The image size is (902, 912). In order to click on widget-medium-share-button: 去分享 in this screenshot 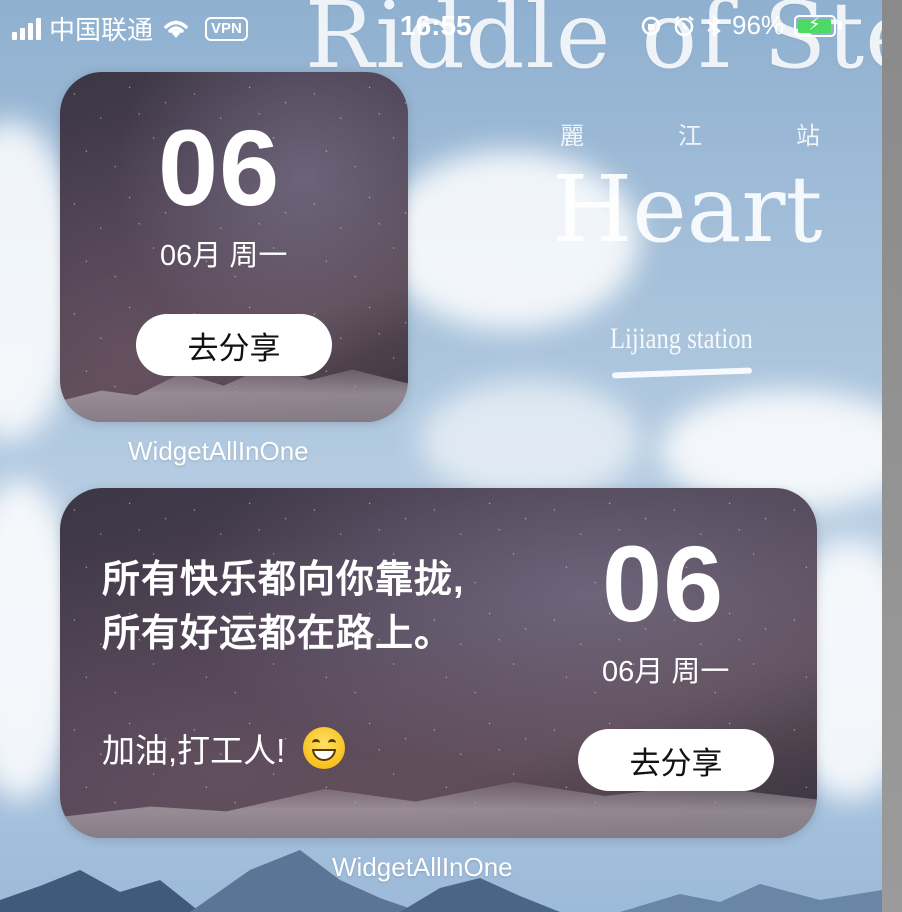, I will do `click(676, 760)`.